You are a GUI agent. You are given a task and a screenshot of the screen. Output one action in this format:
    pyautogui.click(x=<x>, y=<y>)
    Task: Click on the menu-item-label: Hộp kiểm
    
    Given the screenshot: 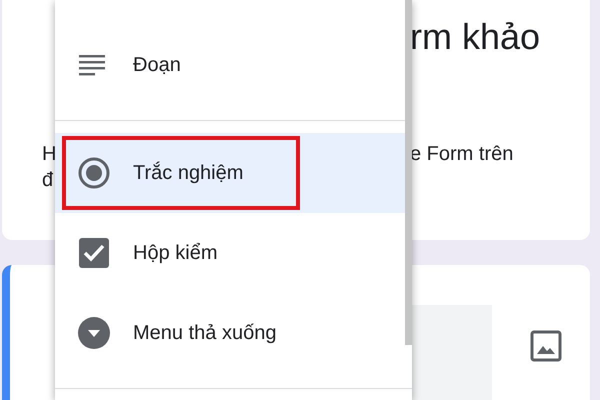 What is the action you would take?
    pyautogui.click(x=175, y=253)
    